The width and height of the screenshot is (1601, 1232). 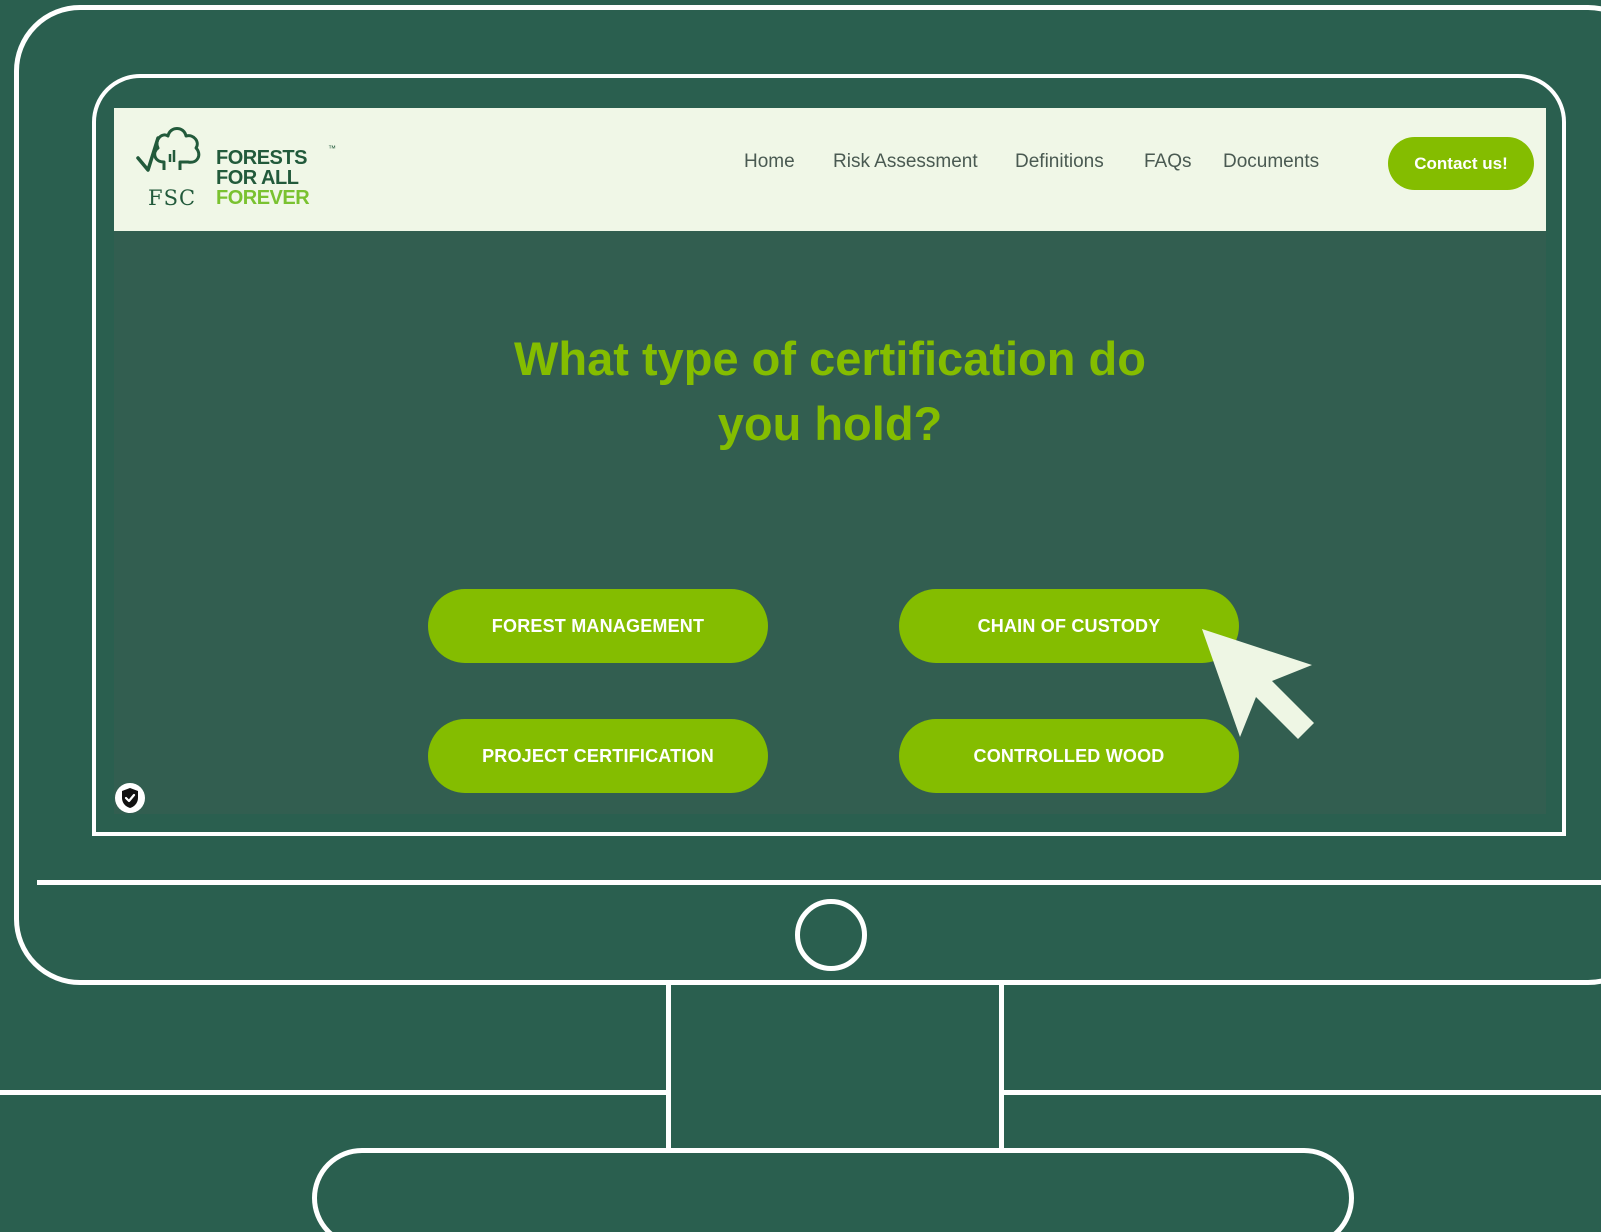 What do you see at coordinates (830, 423) in the screenshot?
I see `heading-line-2: you hold?` at bounding box center [830, 423].